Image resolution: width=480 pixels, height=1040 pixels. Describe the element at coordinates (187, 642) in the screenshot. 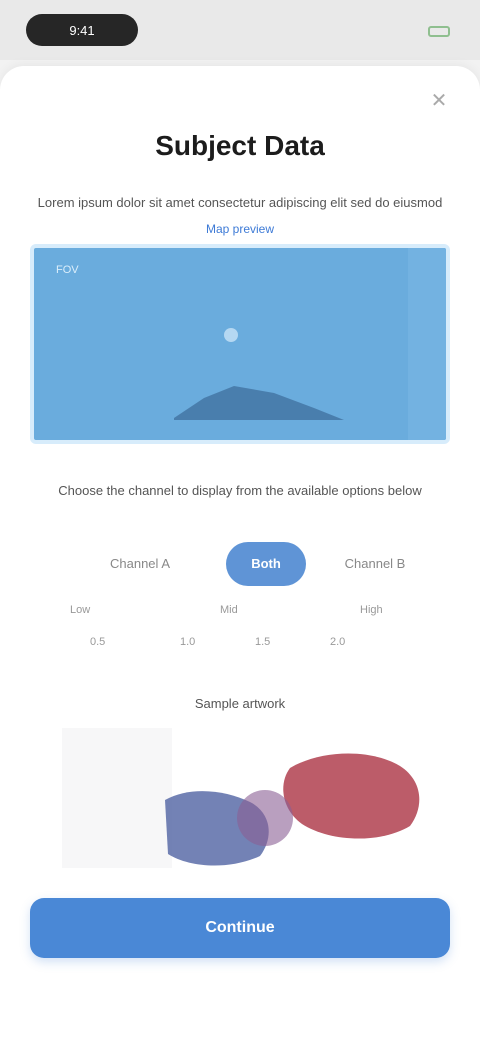

I see `option-label: 1.0` at that location.